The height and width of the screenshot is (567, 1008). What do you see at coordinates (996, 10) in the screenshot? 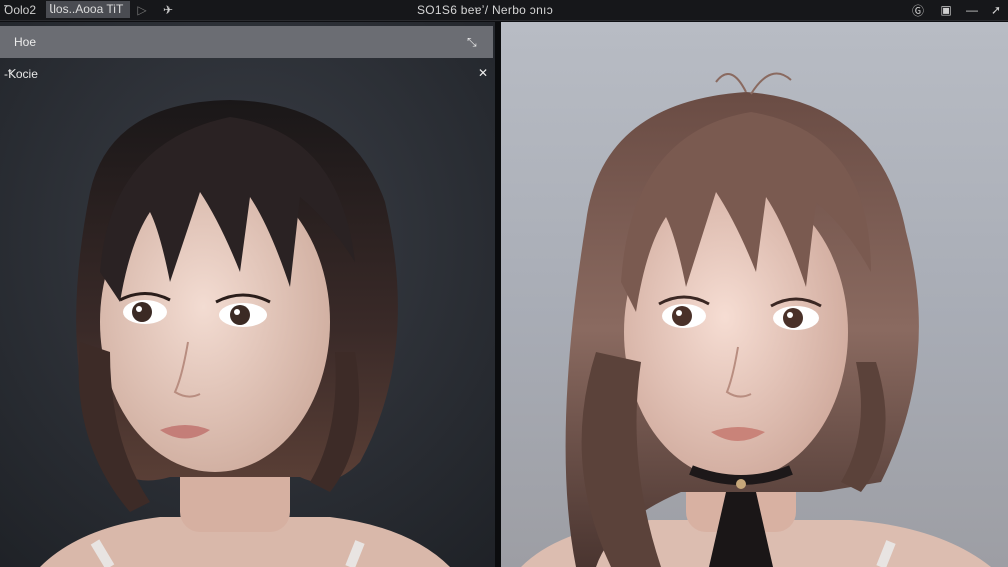
I see `close-icon: ➚` at bounding box center [996, 10].